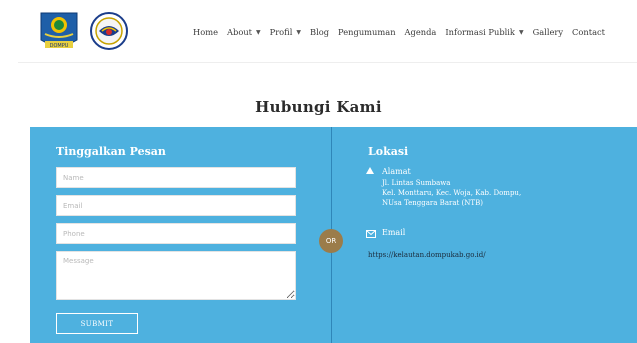 This screenshot has height=343, width=637. I want to click on message-textarea, so click(176, 275).